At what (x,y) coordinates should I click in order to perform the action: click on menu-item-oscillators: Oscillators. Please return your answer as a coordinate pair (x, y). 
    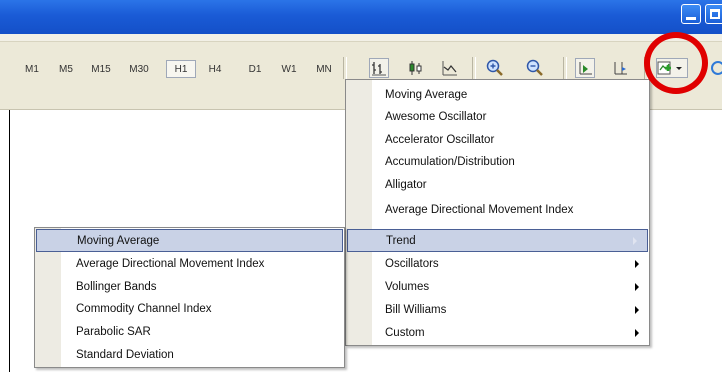
    Looking at the image, I should click on (497, 264).